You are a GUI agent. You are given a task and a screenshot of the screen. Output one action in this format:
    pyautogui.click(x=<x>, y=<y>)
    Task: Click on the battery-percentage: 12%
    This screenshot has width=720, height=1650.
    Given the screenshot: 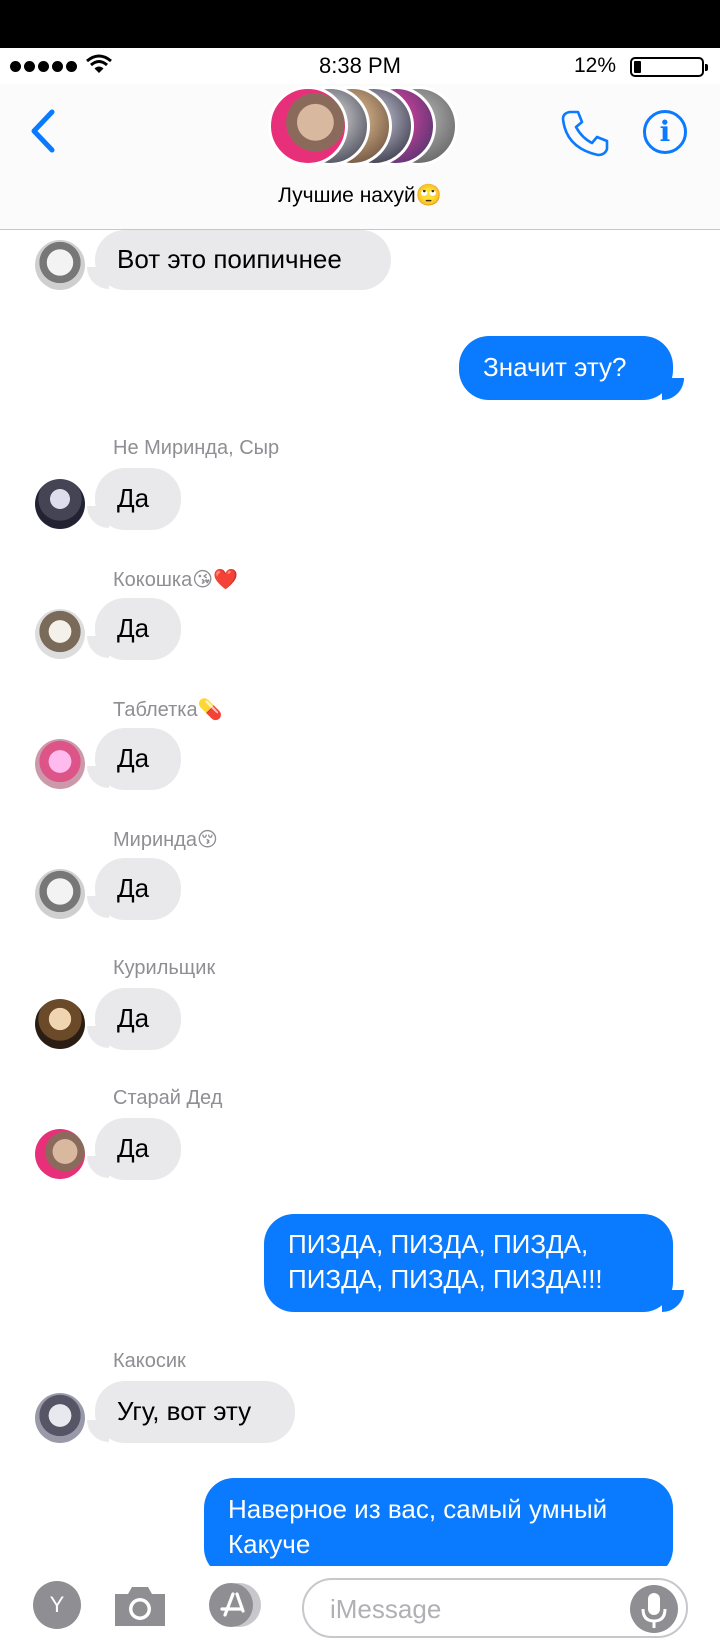 What is the action you would take?
    pyautogui.click(x=594, y=65)
    